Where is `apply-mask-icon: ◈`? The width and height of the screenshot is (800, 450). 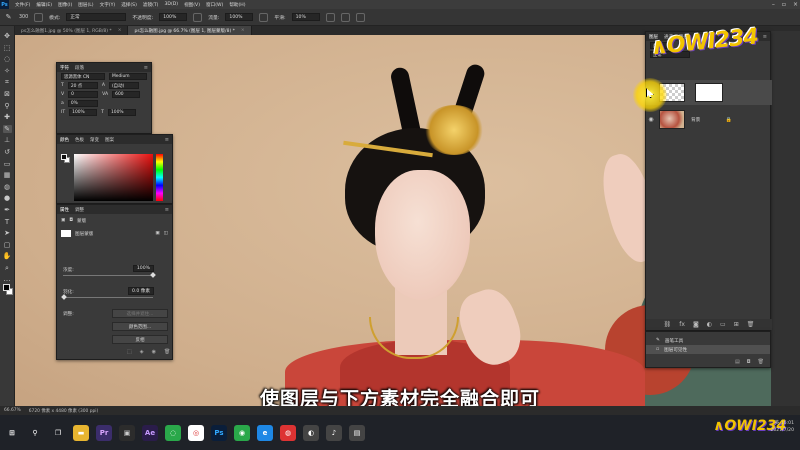
apply-mask-icon: ◈ is located at coordinates (142, 352).